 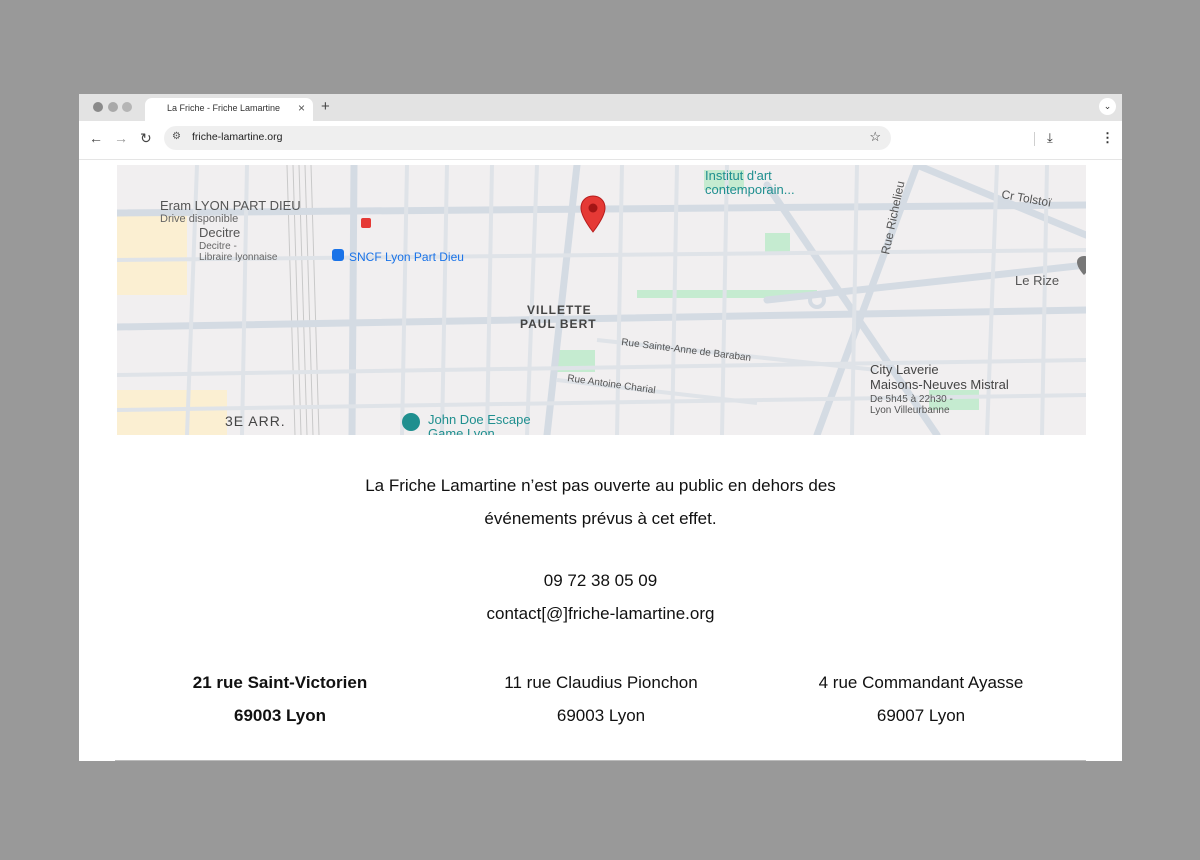 I want to click on new-tab-button: +, so click(x=325, y=106).